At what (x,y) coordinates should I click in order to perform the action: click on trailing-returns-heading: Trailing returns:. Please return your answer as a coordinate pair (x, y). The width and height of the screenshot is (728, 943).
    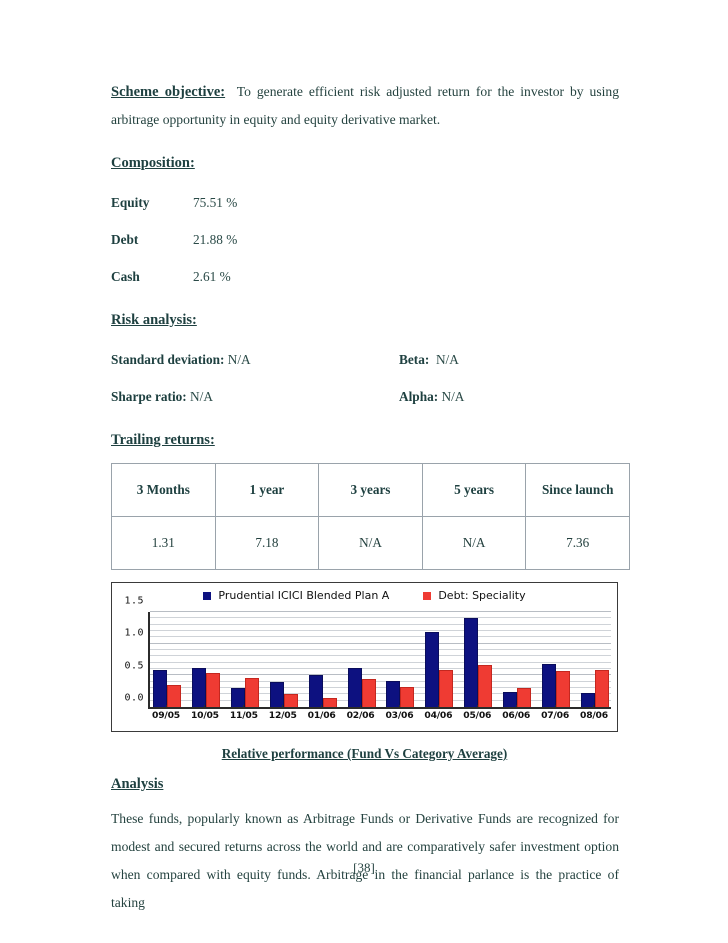
    Looking at the image, I should click on (163, 440).